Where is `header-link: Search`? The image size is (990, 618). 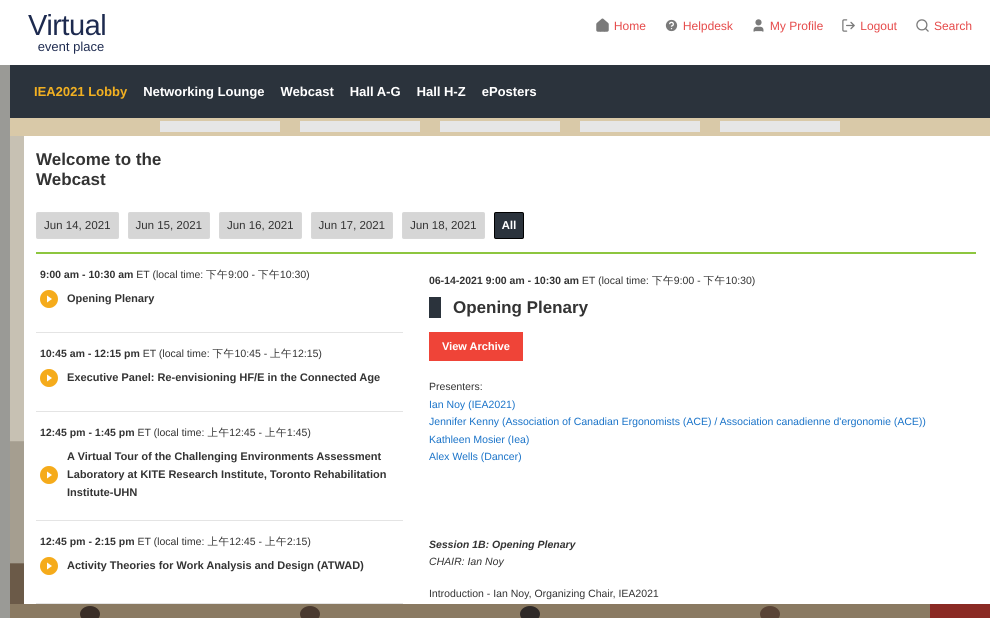 header-link: Search is located at coordinates (943, 25).